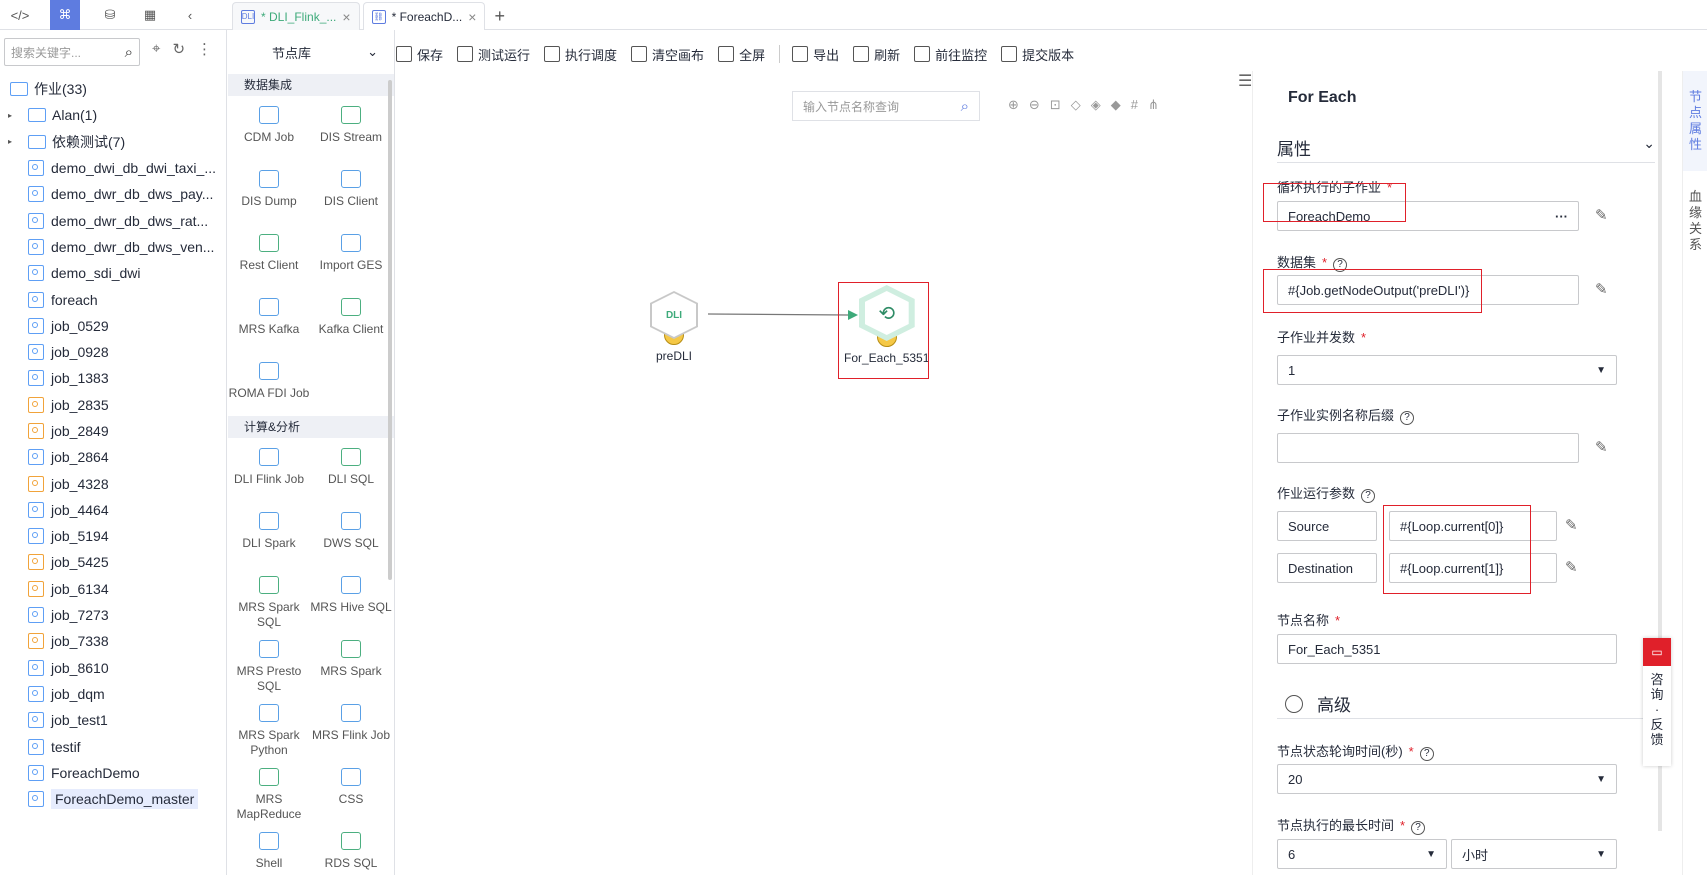  What do you see at coordinates (351, 854) in the screenshot?
I see `lib-node-item: RDS SQL` at bounding box center [351, 854].